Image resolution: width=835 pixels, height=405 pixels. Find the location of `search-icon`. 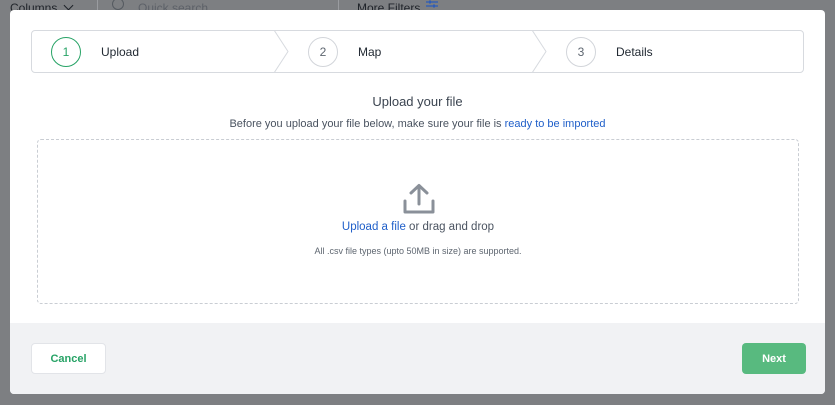

search-icon is located at coordinates (118, 5).